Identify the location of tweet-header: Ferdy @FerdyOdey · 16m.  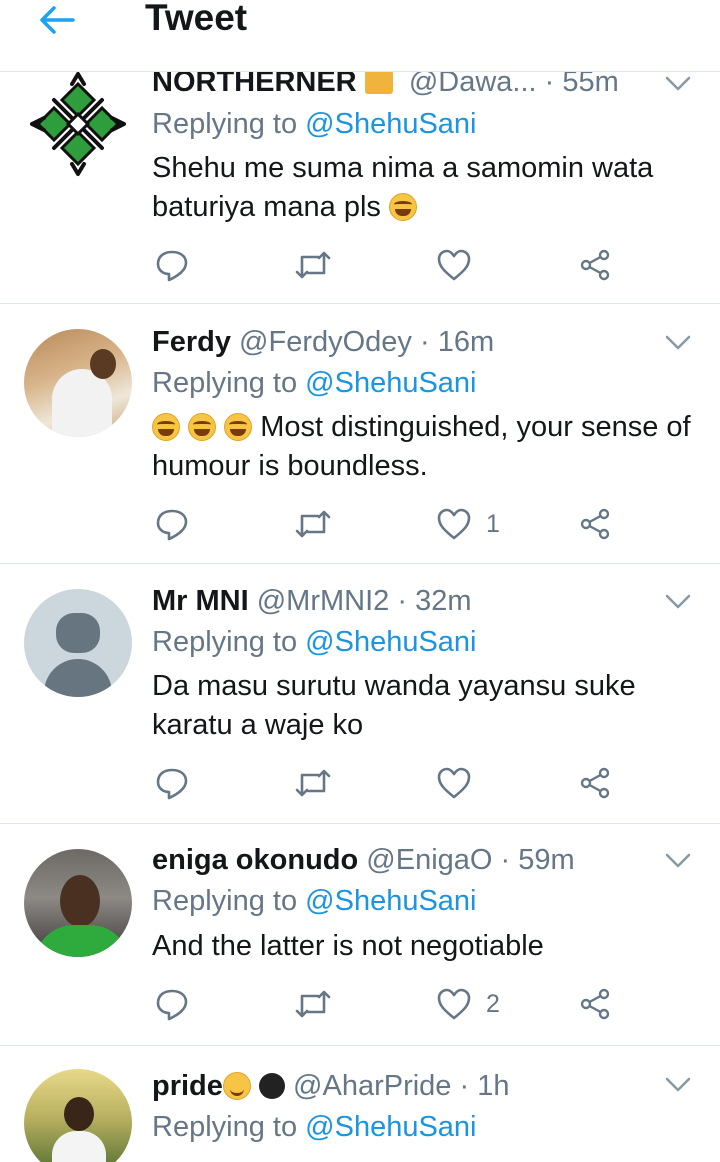
(323, 342).